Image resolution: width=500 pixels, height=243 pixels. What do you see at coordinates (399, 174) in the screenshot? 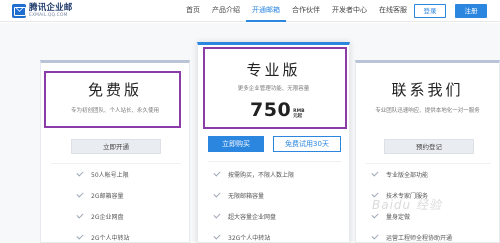
I see `list-item: 专业版全部功能` at bounding box center [399, 174].